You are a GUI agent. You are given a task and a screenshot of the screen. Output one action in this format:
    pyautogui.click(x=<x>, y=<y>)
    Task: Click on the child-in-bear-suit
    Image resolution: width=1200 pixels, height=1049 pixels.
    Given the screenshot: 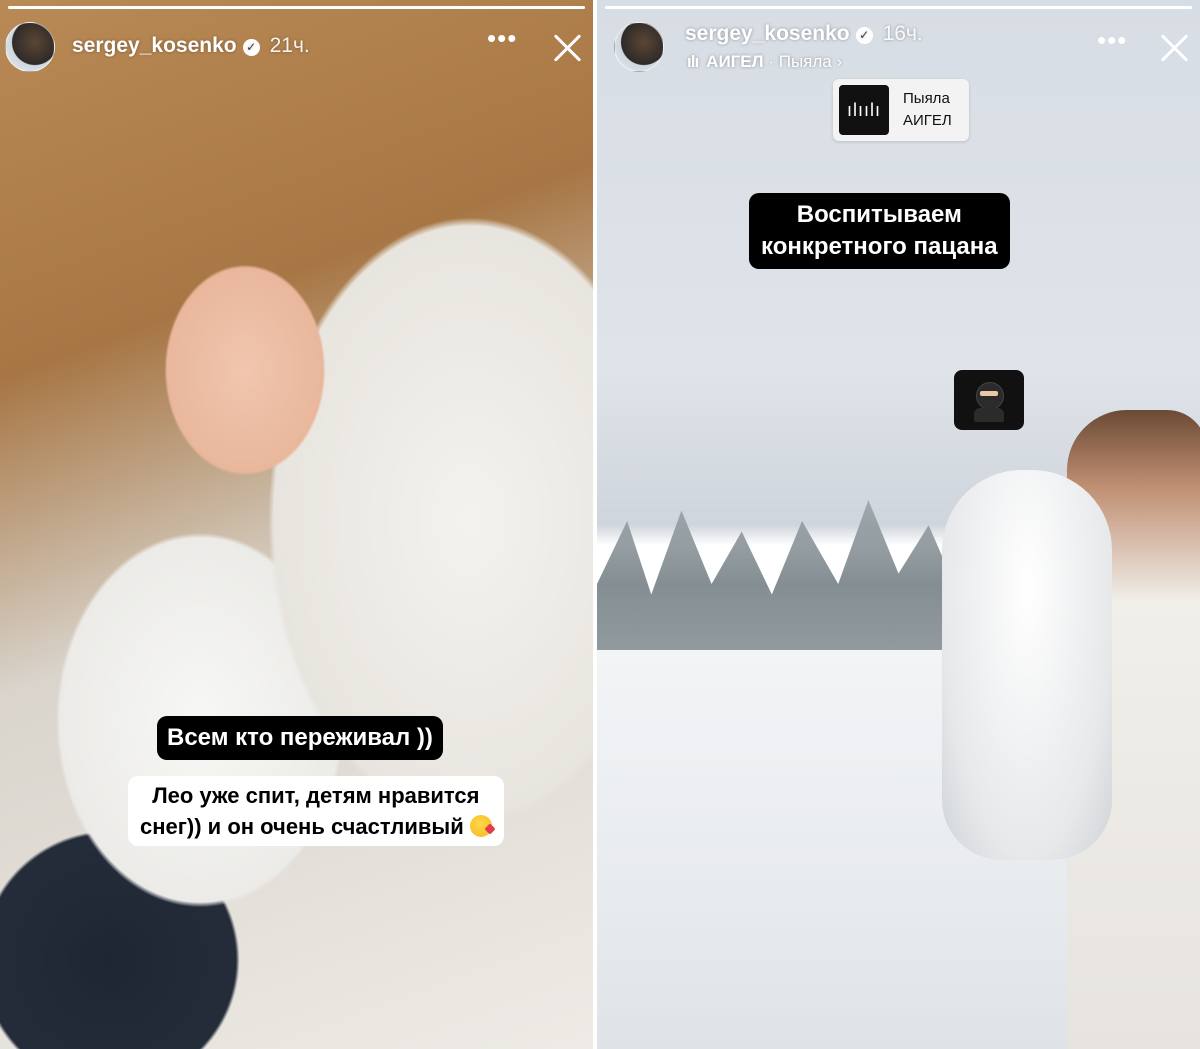 What is the action you would take?
    pyautogui.click(x=1027, y=665)
    